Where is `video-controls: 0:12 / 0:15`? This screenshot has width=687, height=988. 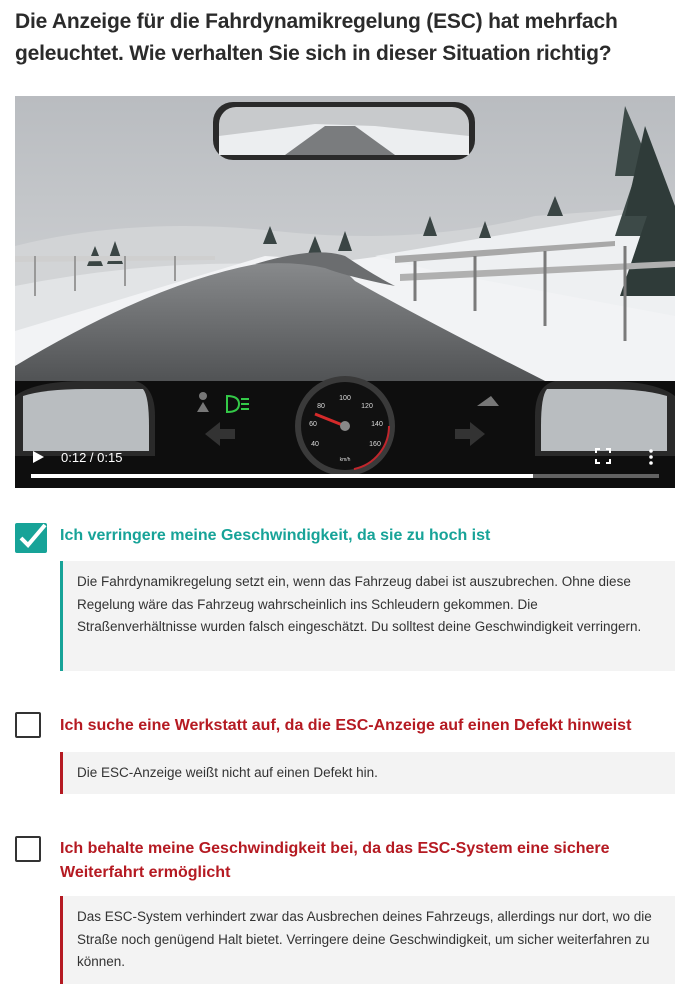 video-controls: 0:12 / 0:15 is located at coordinates (345, 453).